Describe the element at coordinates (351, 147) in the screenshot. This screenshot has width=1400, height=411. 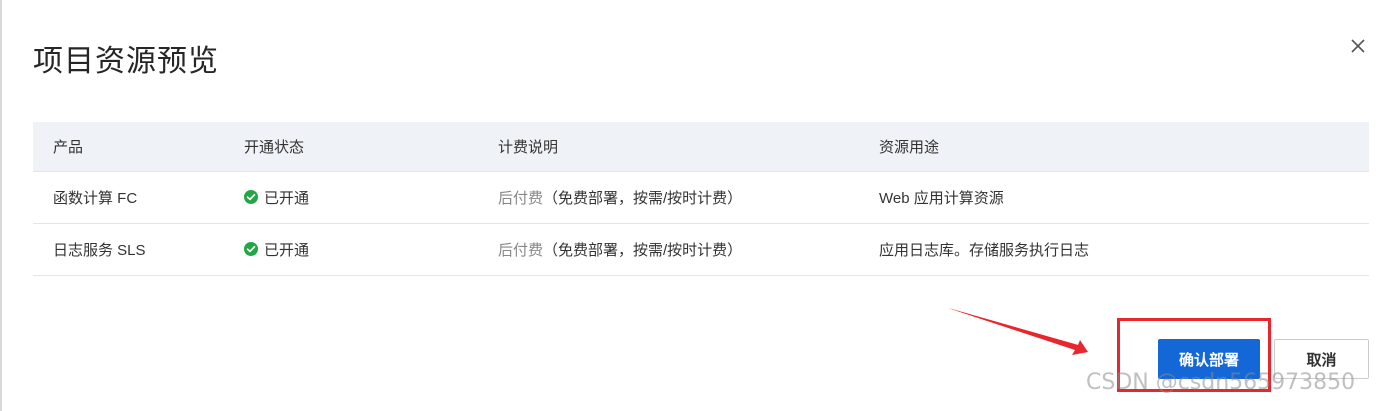
I see `header-status: 开通状态` at that location.